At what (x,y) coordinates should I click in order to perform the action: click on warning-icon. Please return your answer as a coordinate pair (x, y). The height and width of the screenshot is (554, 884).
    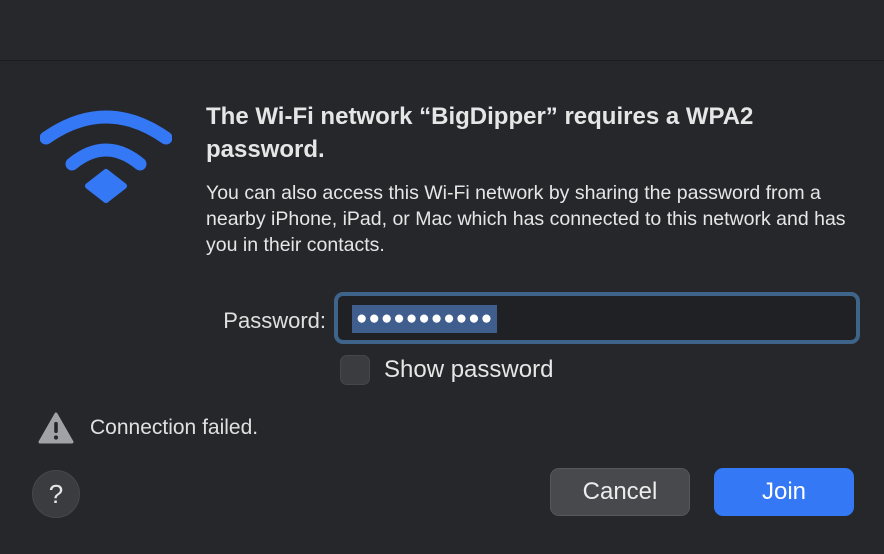
    Looking at the image, I should click on (56, 428).